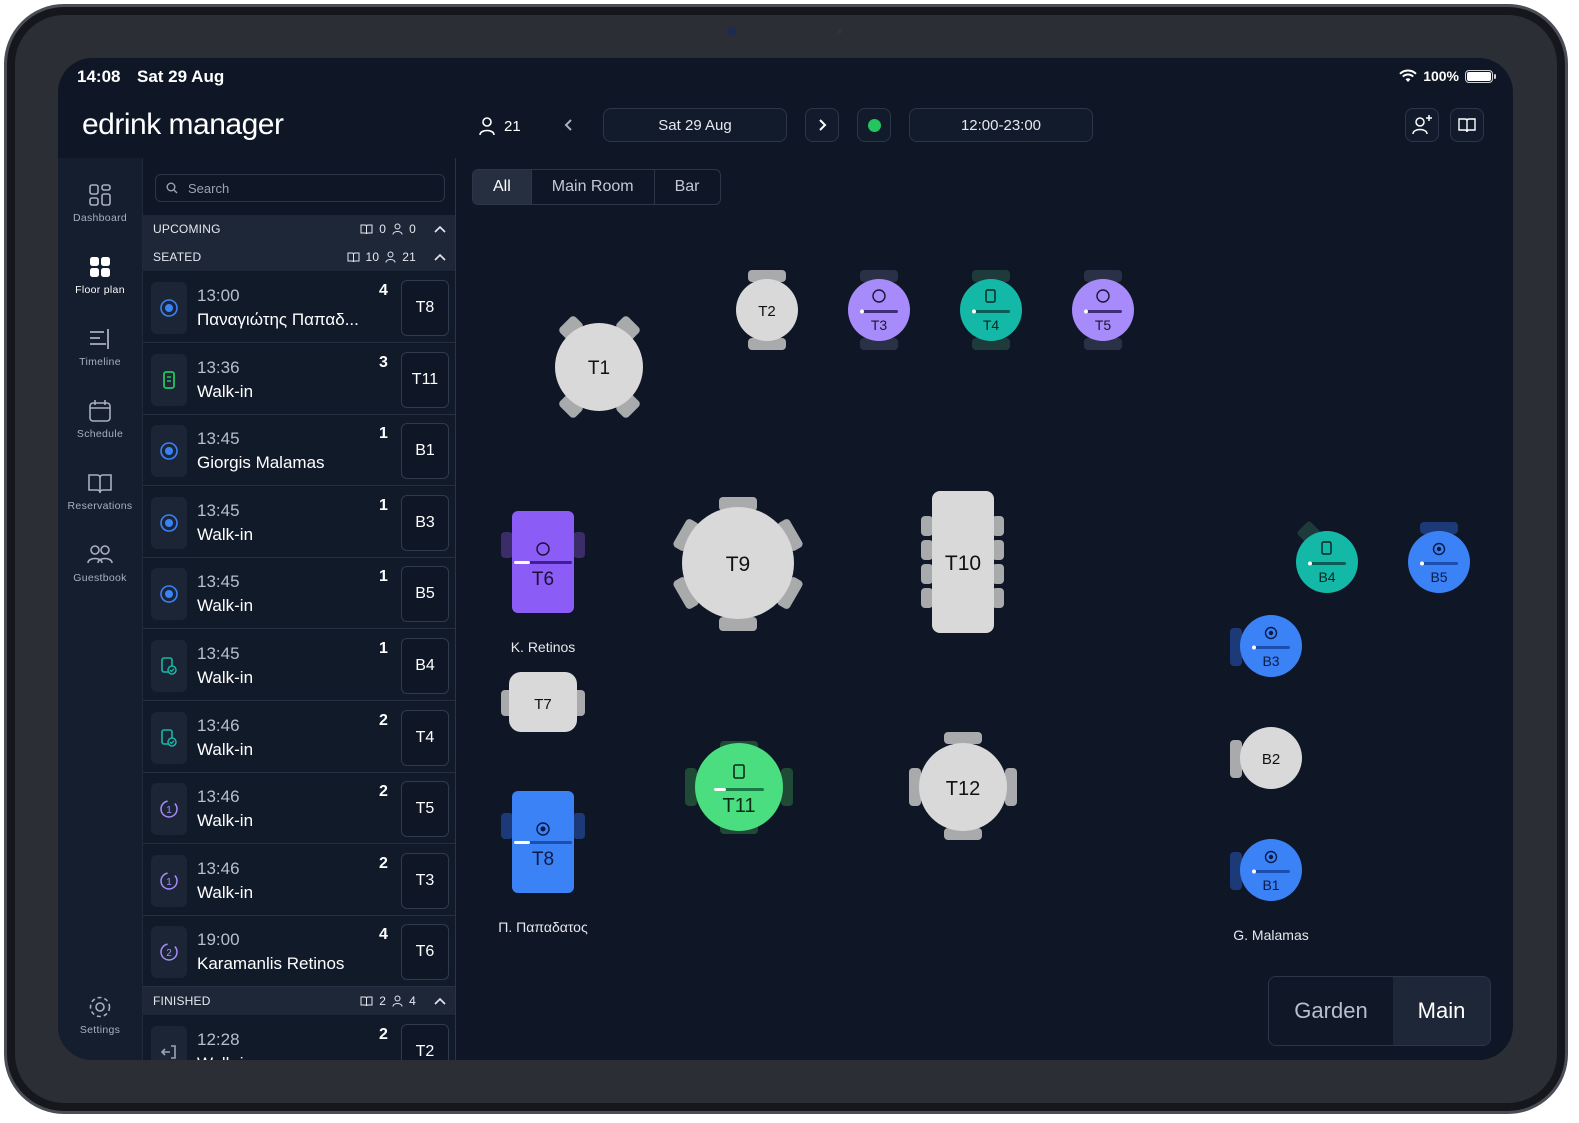 Image resolution: width=1579 pixels, height=1123 pixels. I want to click on party-size: 1, so click(383, 434).